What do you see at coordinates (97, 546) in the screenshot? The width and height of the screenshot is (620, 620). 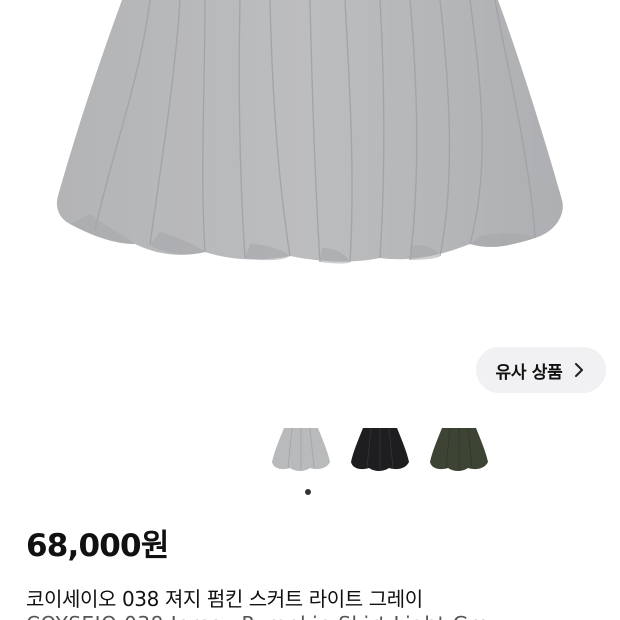 I see `product-price: 68,000원` at bounding box center [97, 546].